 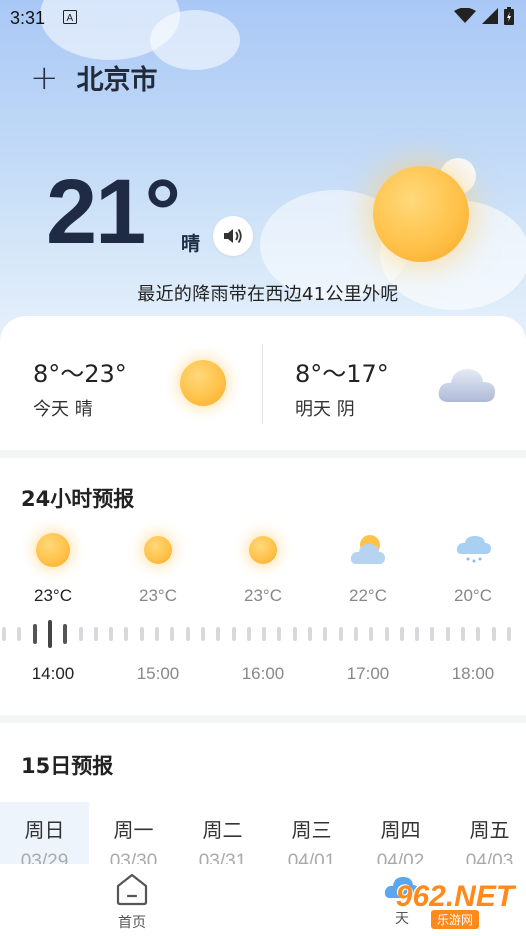 I want to click on forecast-day-name: 周三, so click(x=311, y=830).